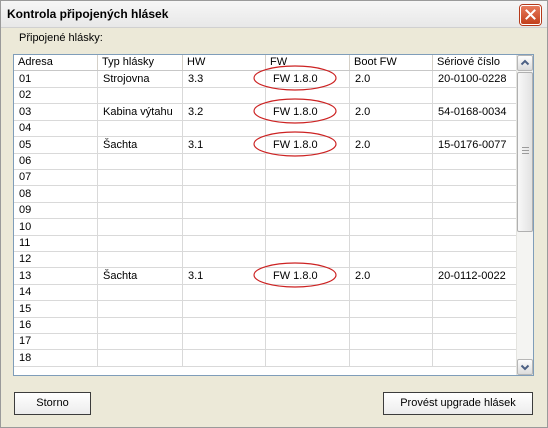 The height and width of the screenshot is (428, 548). What do you see at coordinates (56, 357) in the screenshot?
I see `cell-address: 18` at bounding box center [56, 357].